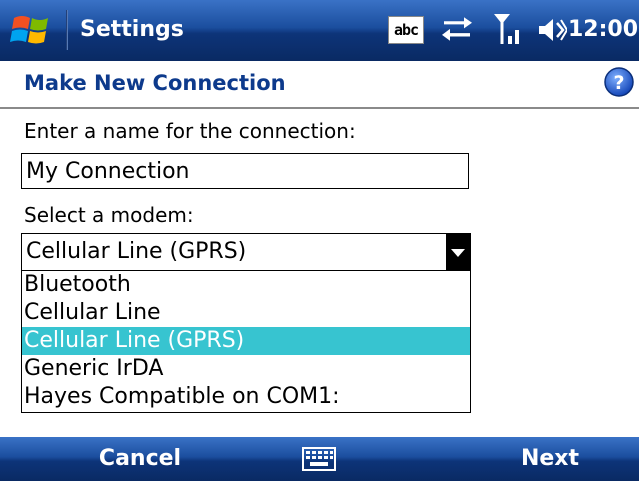  I want to click on keyboard-icon, so click(319, 459).